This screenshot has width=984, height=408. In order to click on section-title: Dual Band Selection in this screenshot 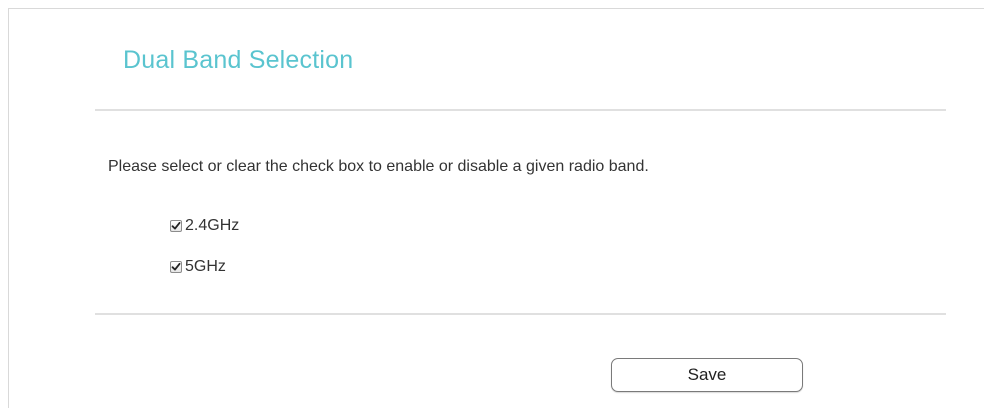, I will do `click(238, 60)`.